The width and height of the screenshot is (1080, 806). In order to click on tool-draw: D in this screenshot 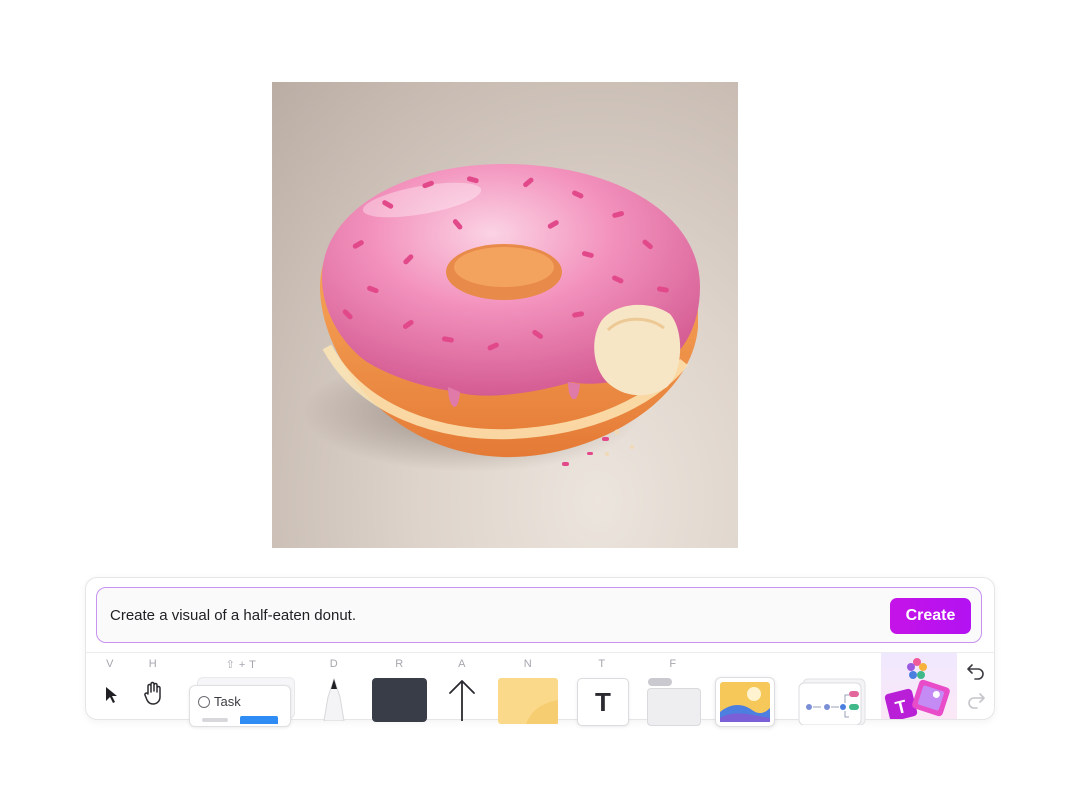, I will do `click(334, 687)`.